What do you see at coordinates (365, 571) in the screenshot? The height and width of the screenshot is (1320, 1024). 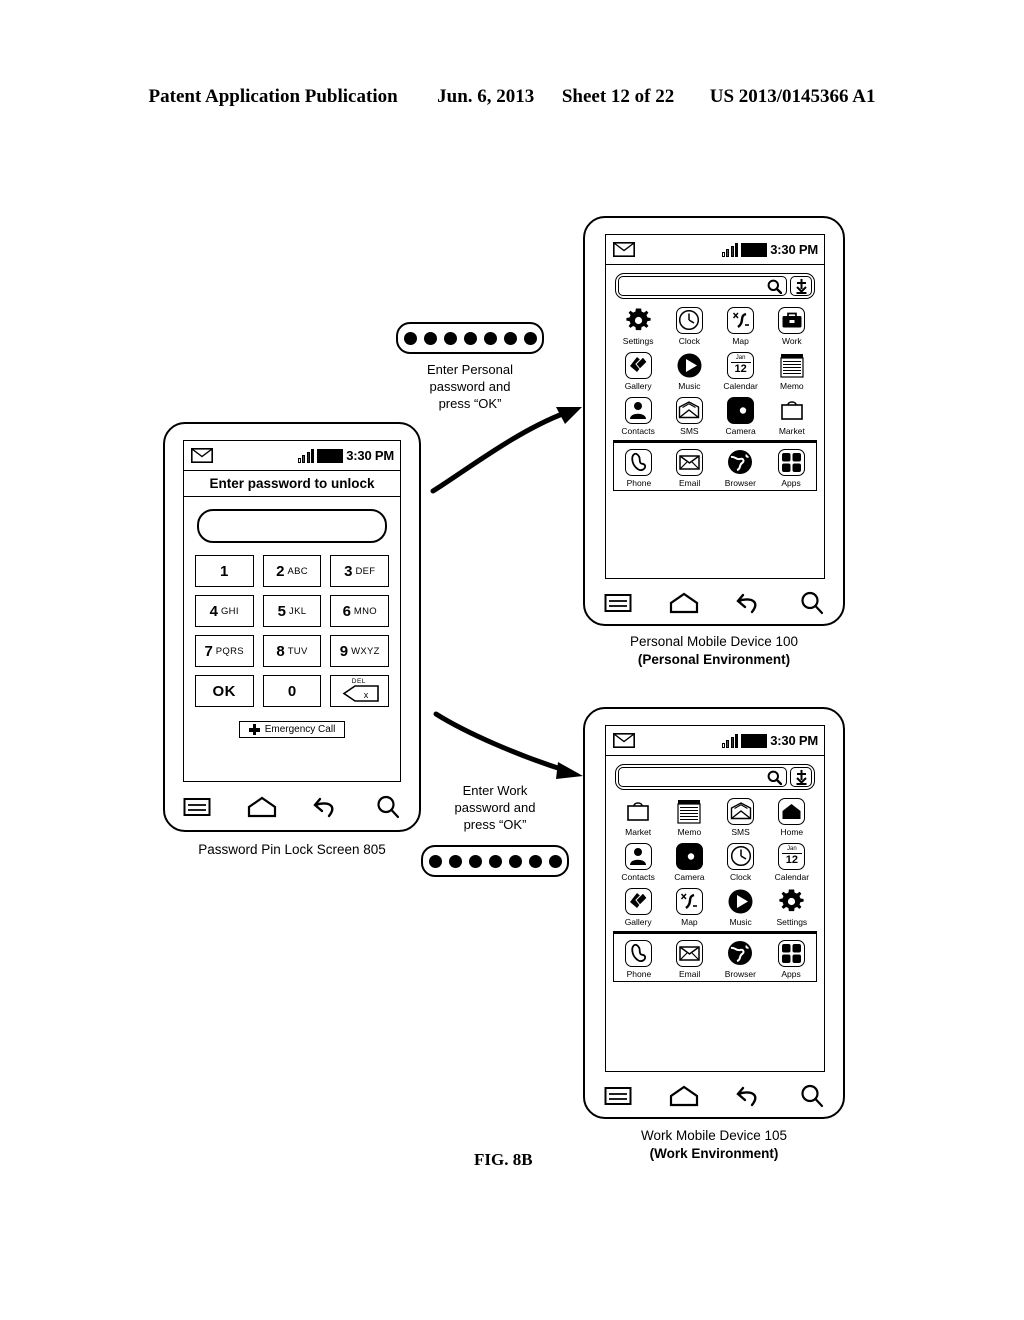 I see `key-letters: DEF` at bounding box center [365, 571].